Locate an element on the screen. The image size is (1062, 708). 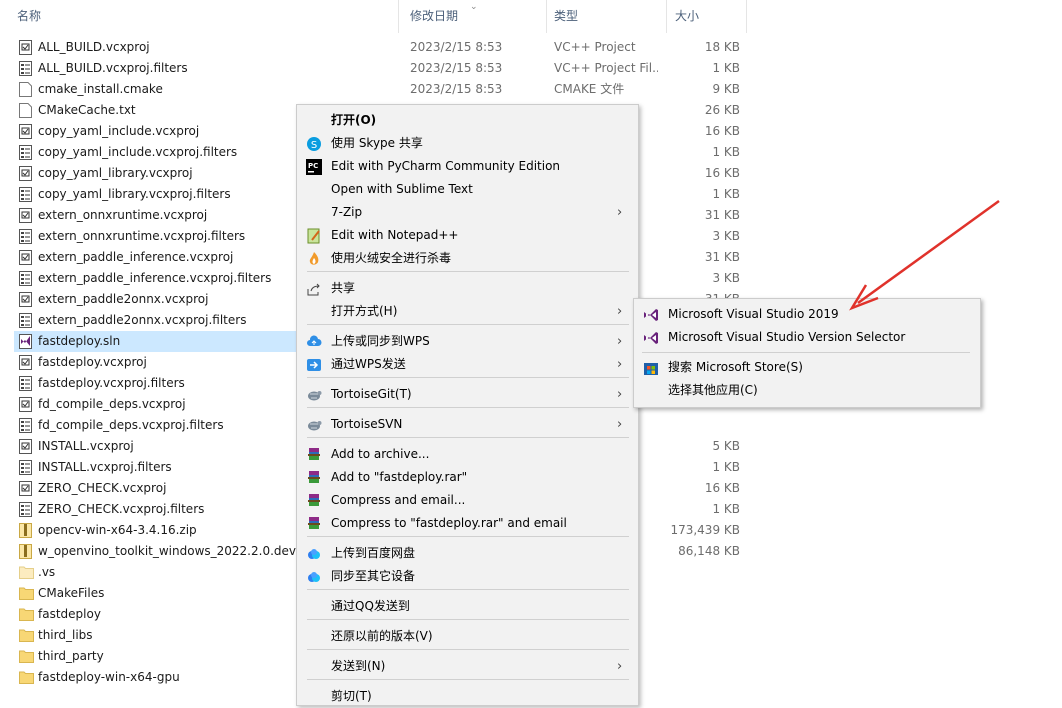
menu-item-18: 同步至其它设备 is located at coordinates (467, 576).